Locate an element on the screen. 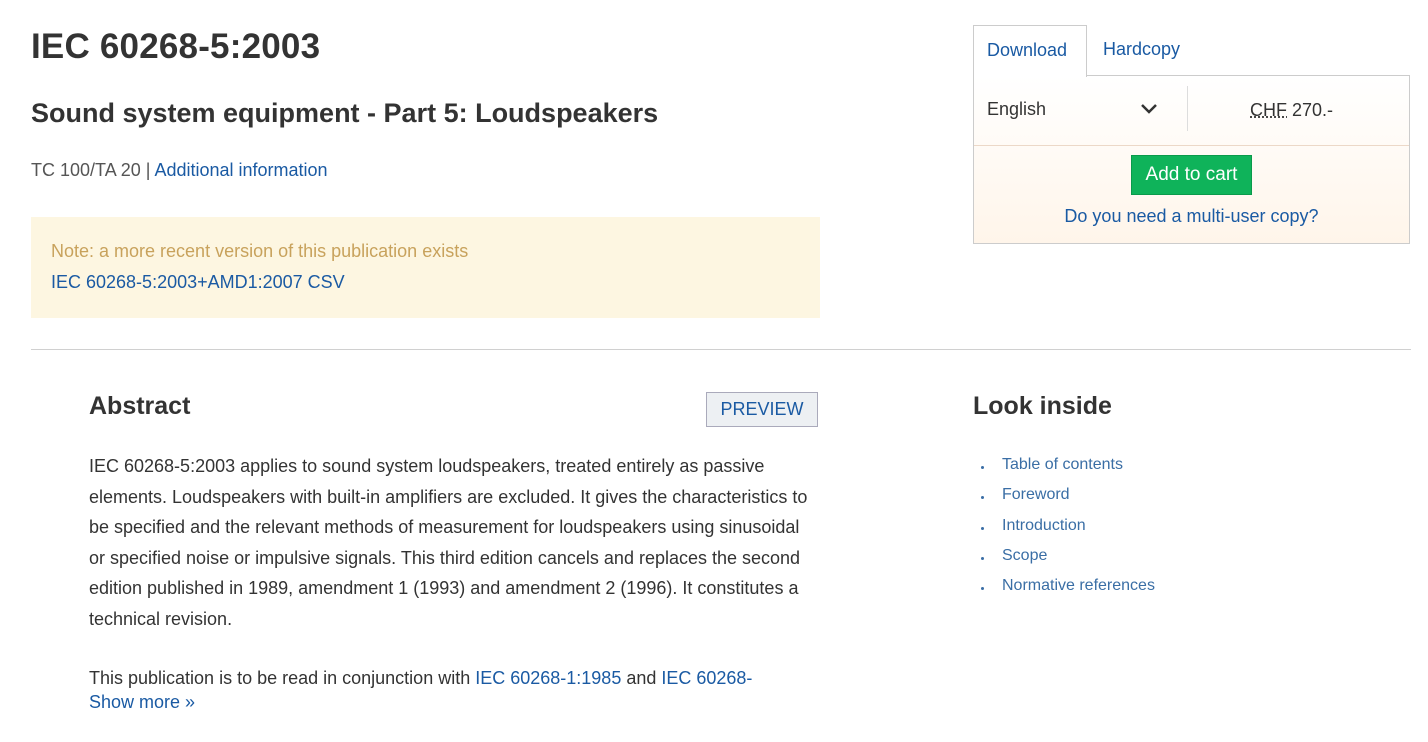 This screenshot has width=1428, height=742. show-more-link: Show more » is located at coordinates (142, 702).